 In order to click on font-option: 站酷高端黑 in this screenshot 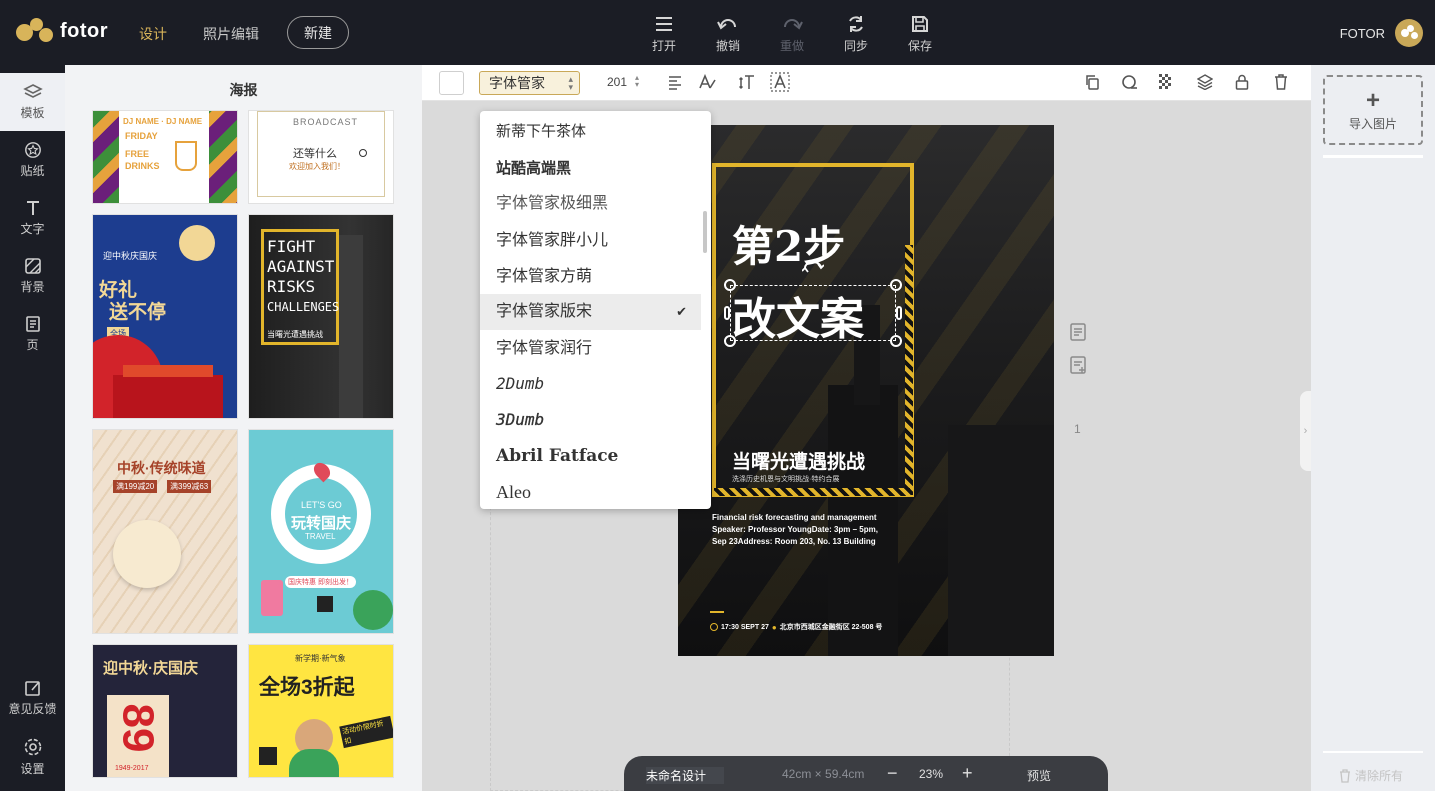, I will do `click(590, 169)`.